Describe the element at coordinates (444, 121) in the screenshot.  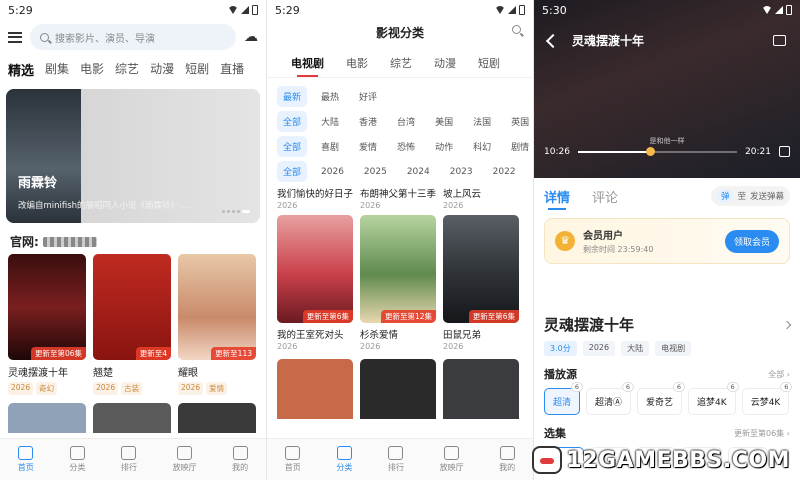
I see `filter-chip: 美国` at that location.